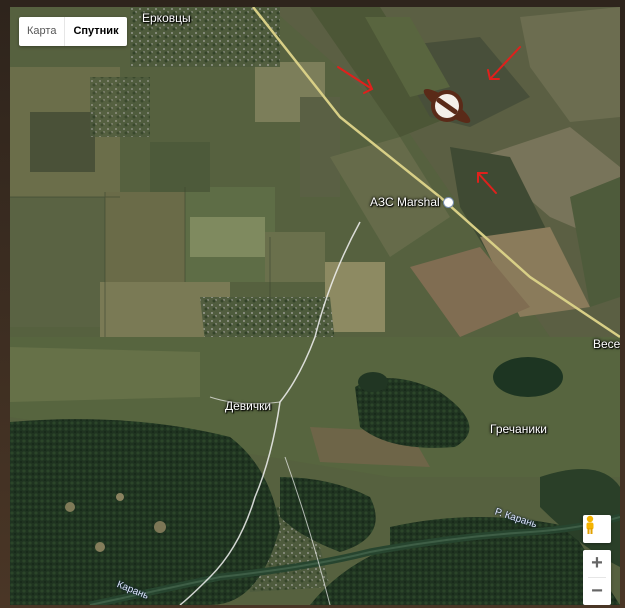 The width and height of the screenshot is (625, 608). Describe the element at coordinates (505, 63) in the screenshot. I see `arrow-right` at that location.